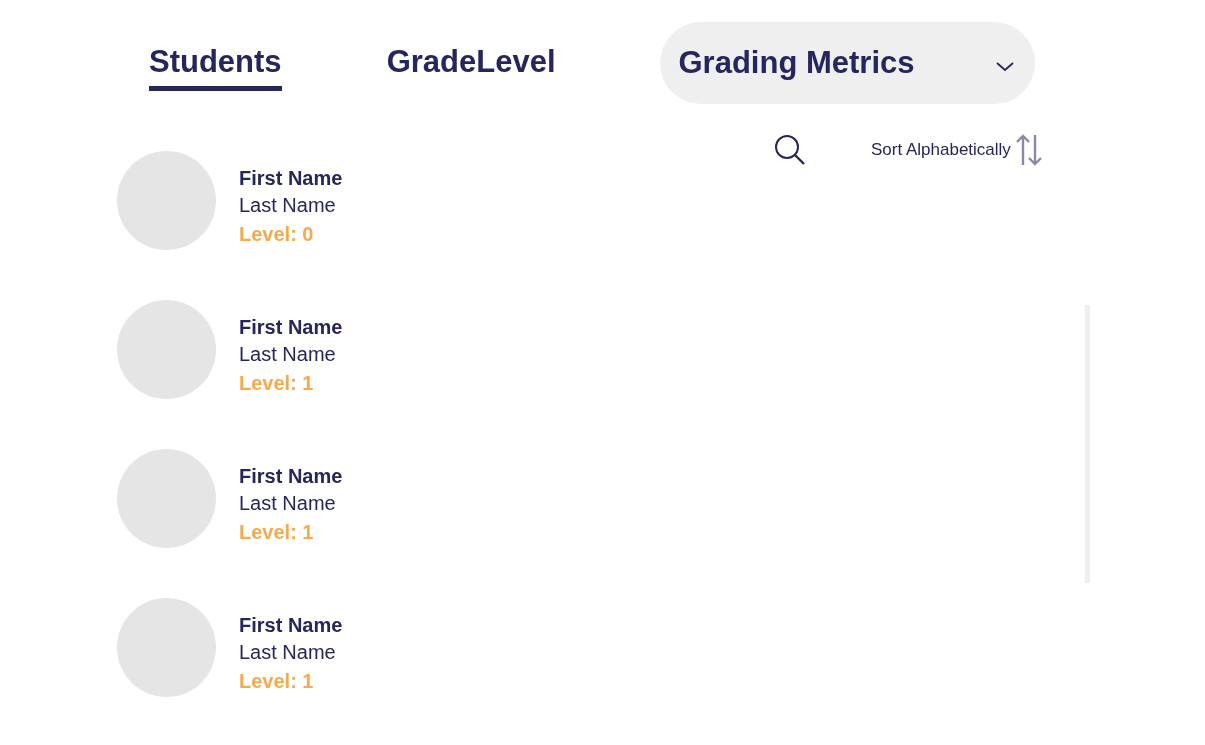  What do you see at coordinates (215, 67) in the screenshot?
I see `tab: Students` at bounding box center [215, 67].